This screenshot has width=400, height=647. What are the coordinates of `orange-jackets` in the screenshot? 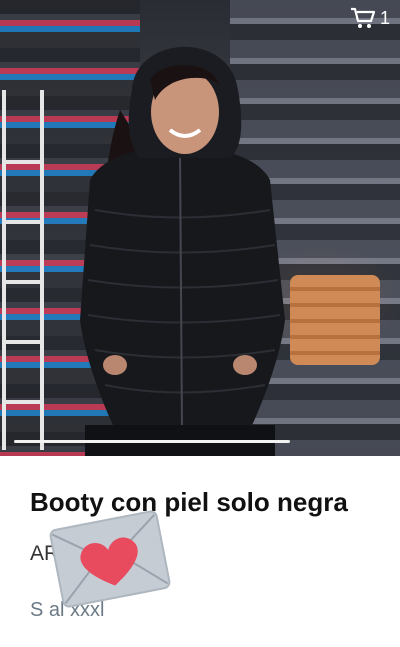 It's located at (335, 320).